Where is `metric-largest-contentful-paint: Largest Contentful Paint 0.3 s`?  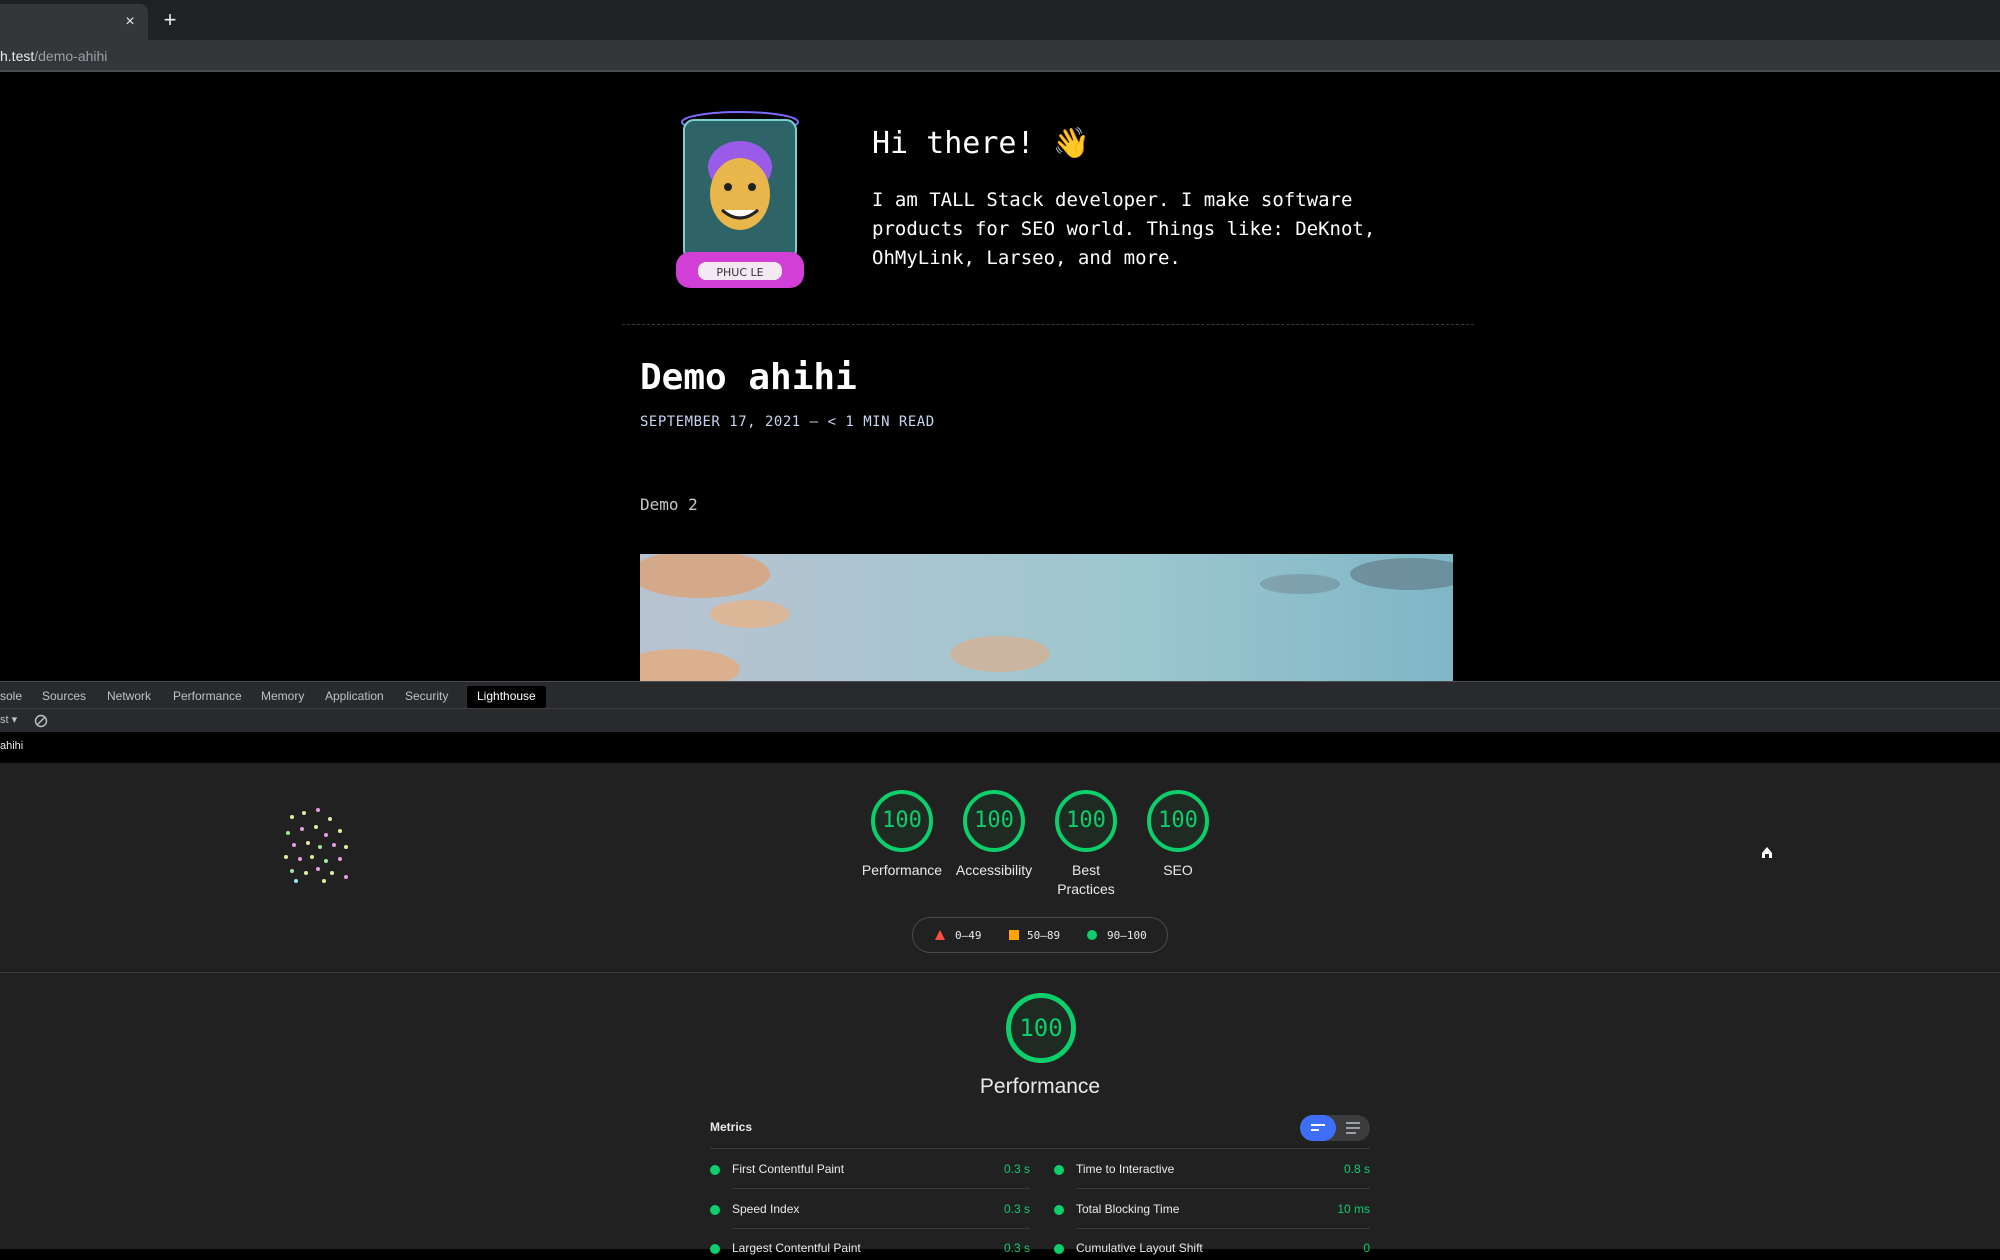
metric-largest-contentful-paint: Largest Contentful Paint 0.3 s is located at coordinates (870, 1250).